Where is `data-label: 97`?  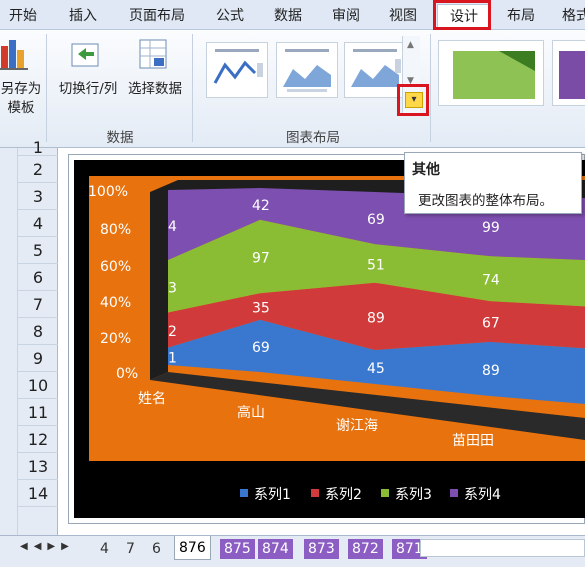
data-label: 97 is located at coordinates (261, 259).